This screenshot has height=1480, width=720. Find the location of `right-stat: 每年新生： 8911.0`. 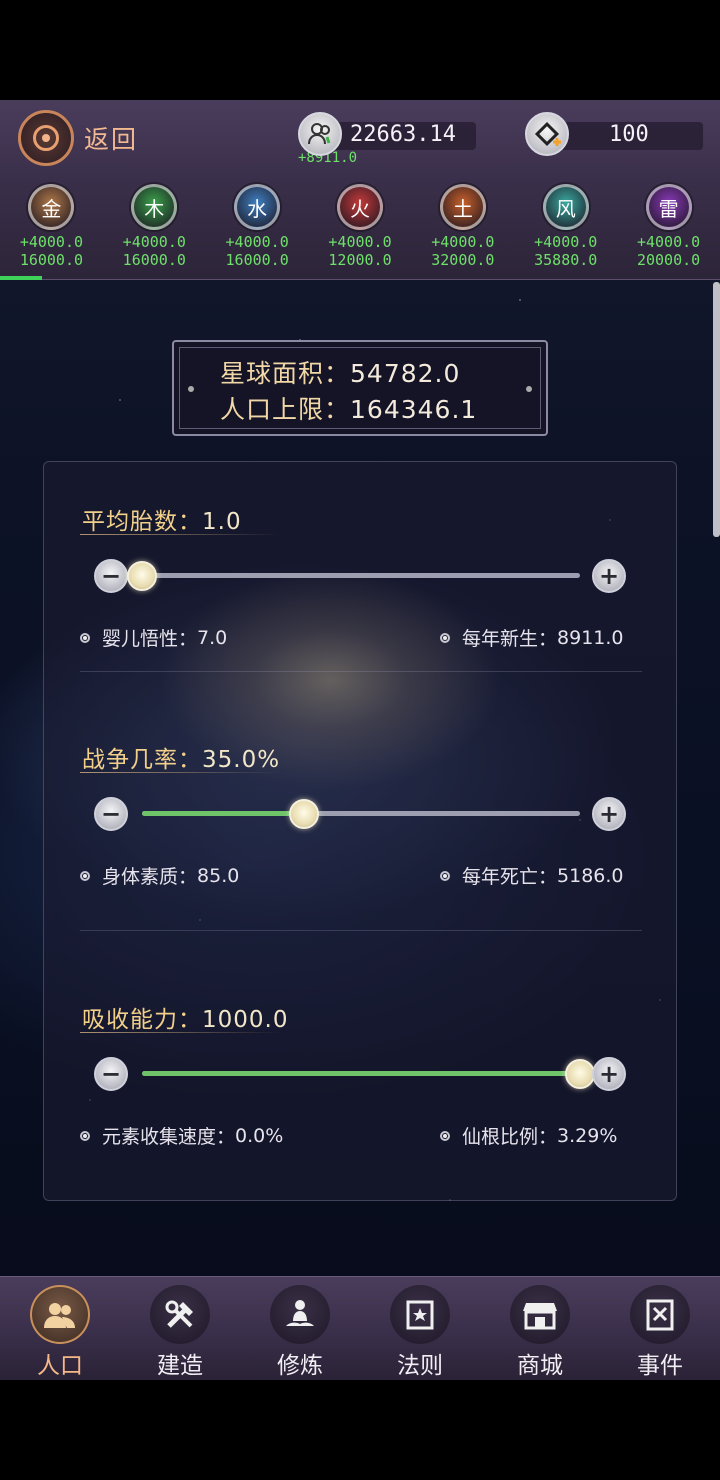

right-stat: 每年新生： 8911.0 is located at coordinates (532, 637).